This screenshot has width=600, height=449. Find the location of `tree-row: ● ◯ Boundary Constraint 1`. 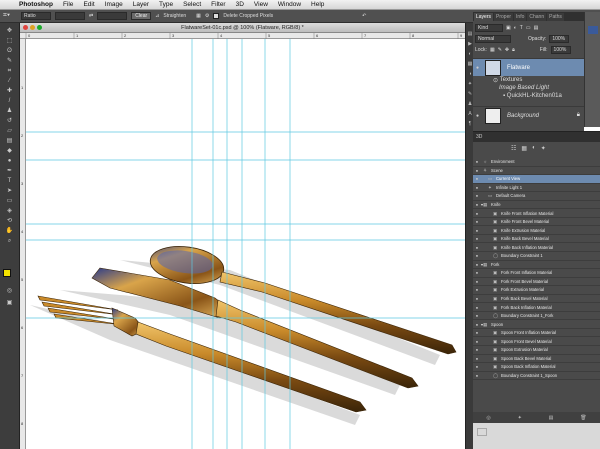

tree-row: ● ◯ Boundary Constraint 1 is located at coordinates (536, 256).